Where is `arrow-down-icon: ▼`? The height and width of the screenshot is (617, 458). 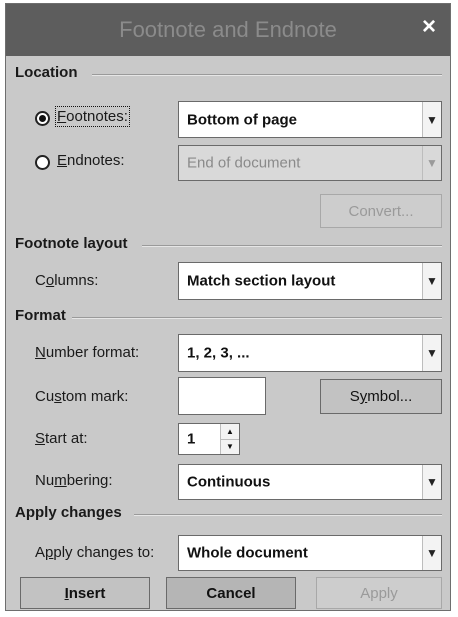
arrow-down-icon: ▼ is located at coordinates (230, 447).